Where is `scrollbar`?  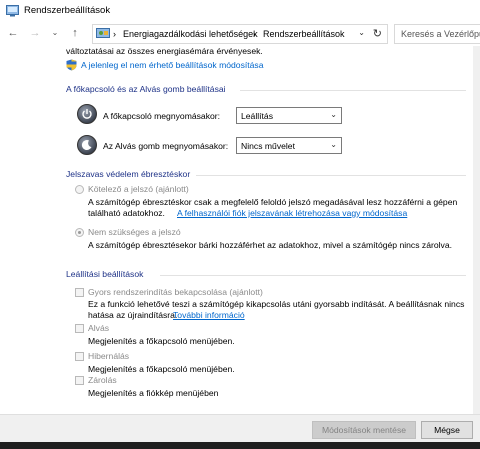
scrollbar is located at coordinates (476, 230).